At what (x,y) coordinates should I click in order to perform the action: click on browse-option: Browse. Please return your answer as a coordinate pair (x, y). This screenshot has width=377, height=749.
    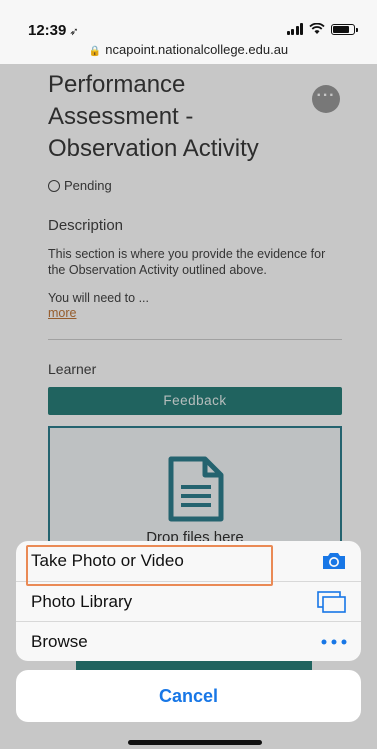
    Looking at the image, I should click on (188, 641).